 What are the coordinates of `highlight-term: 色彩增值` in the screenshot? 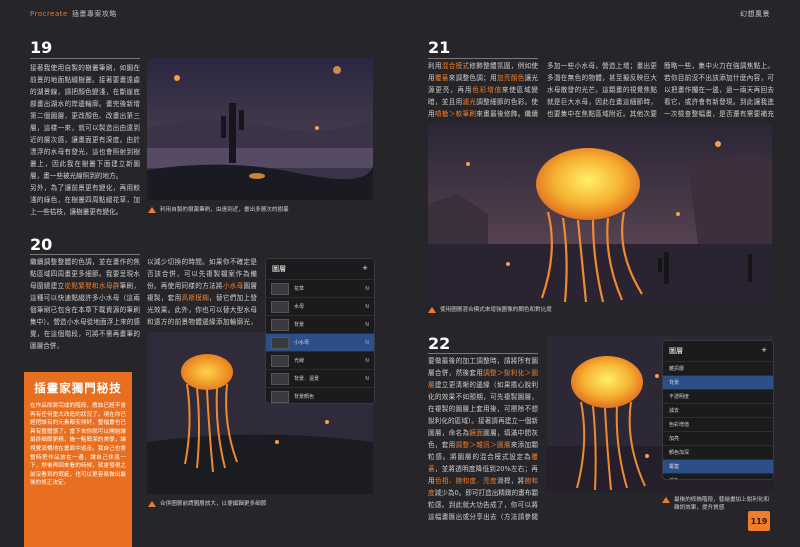 It's located at (487, 90).